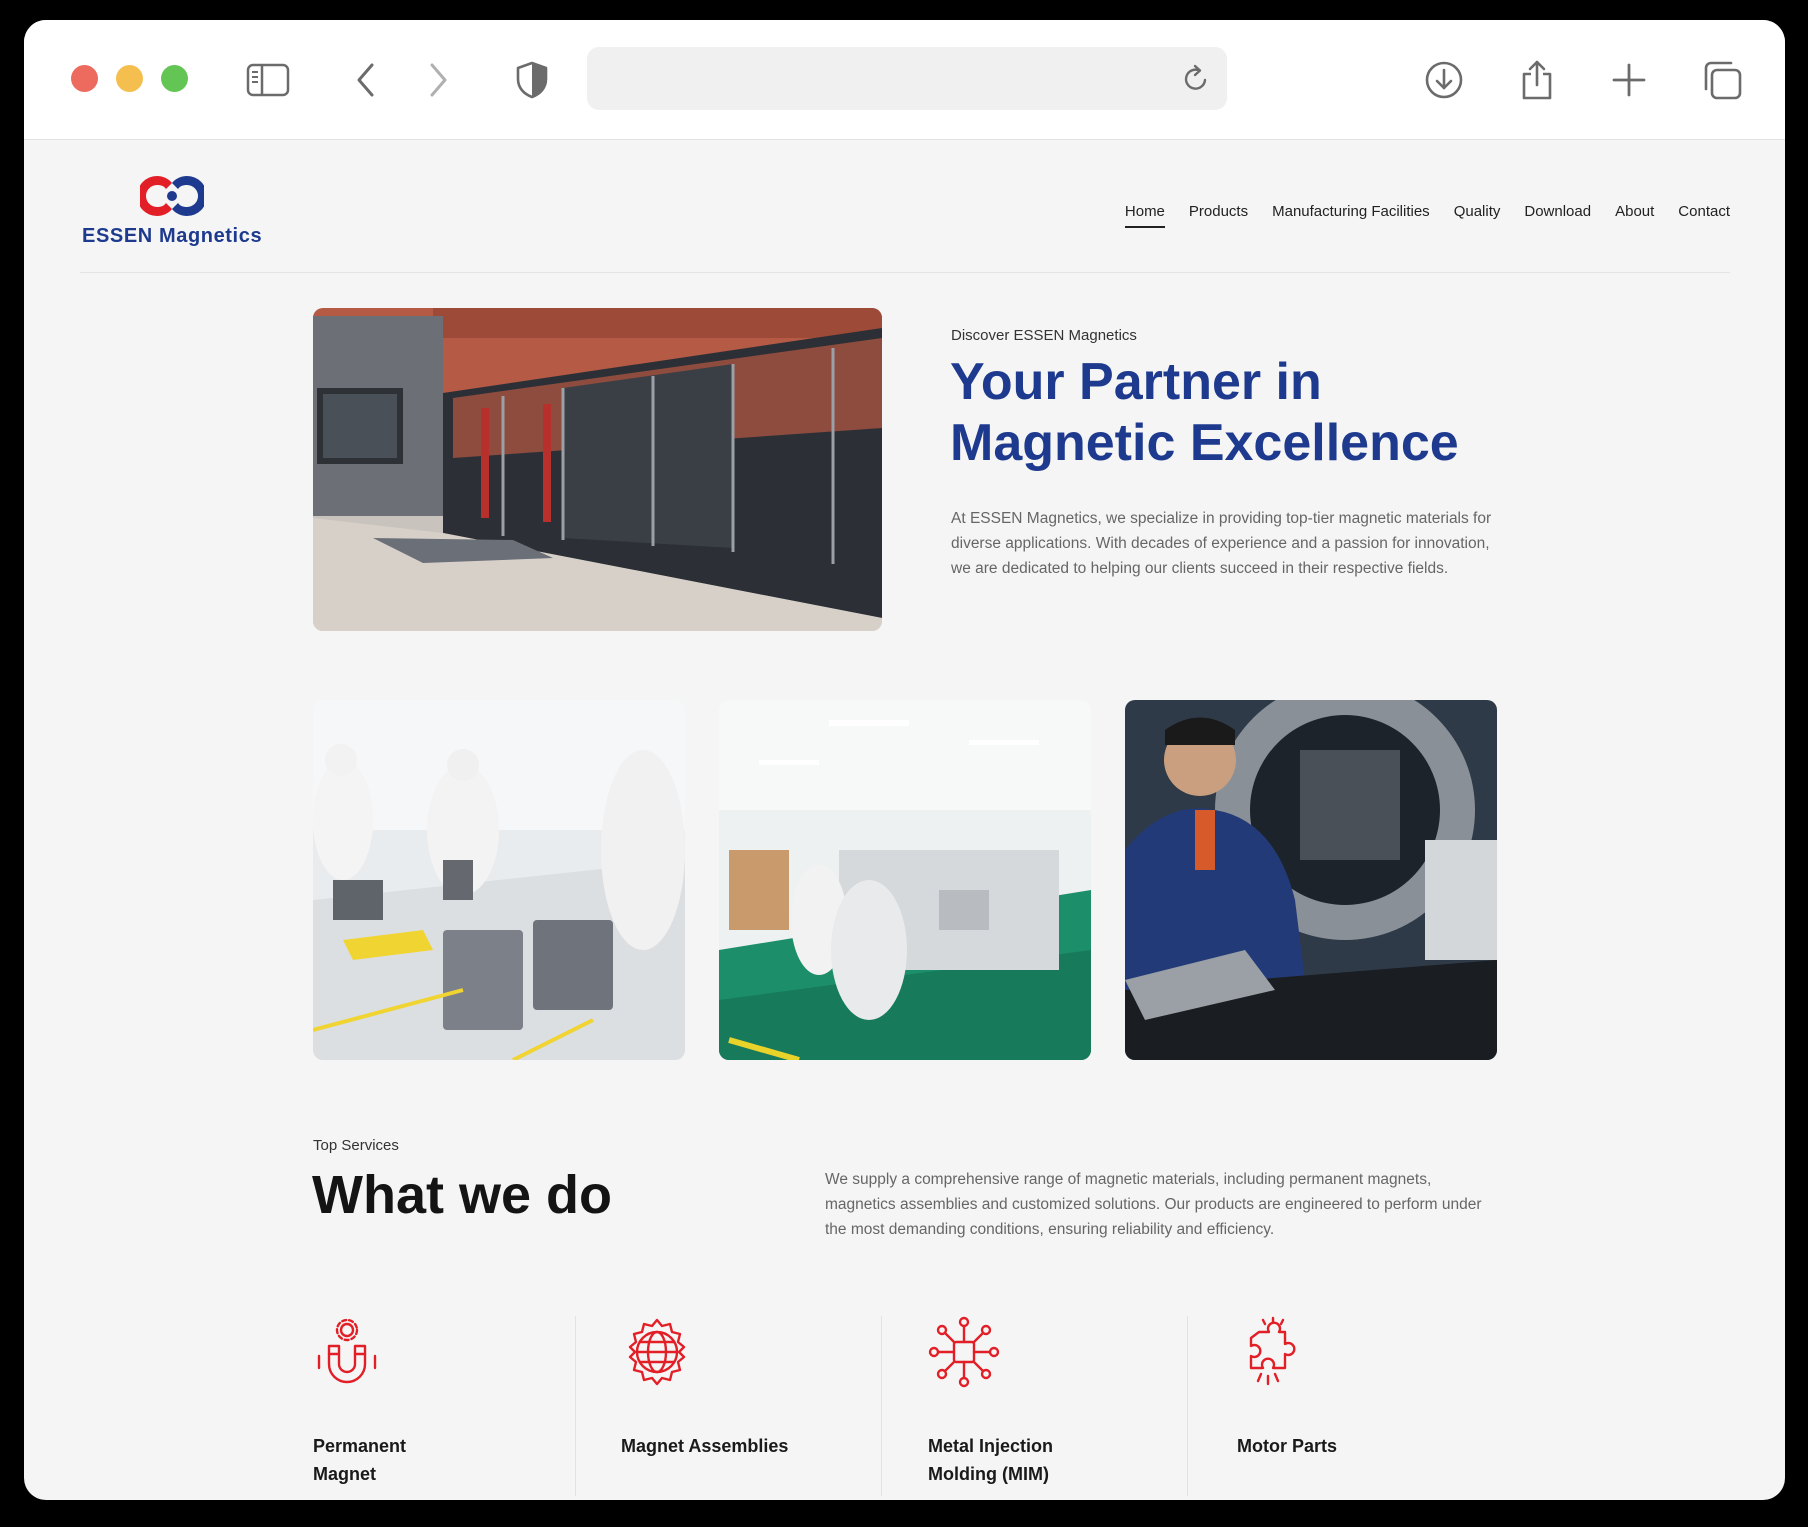 This screenshot has height=1527, width=1808. I want to click on gallery-image-workers-packaging, so click(499, 880).